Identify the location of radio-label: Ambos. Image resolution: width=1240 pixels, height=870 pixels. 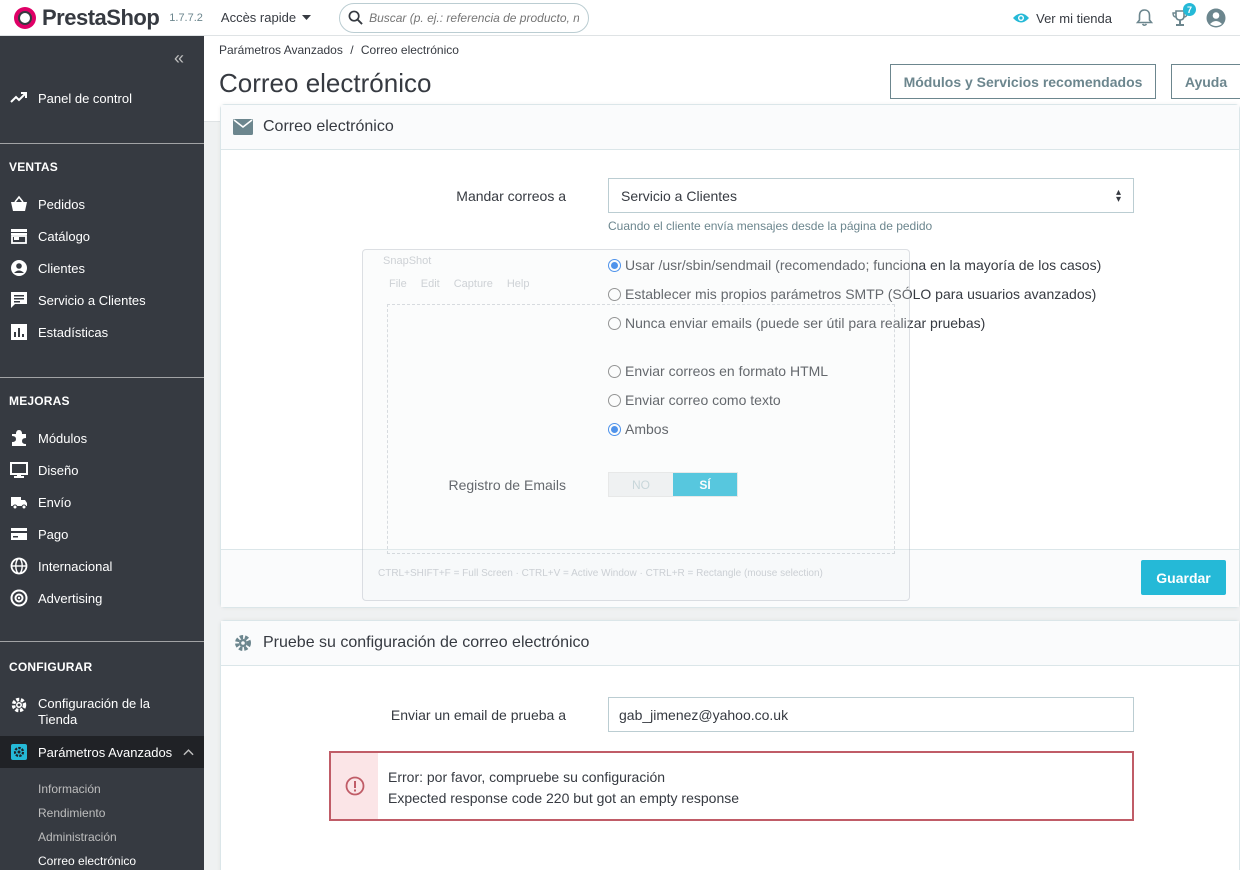
(647, 429).